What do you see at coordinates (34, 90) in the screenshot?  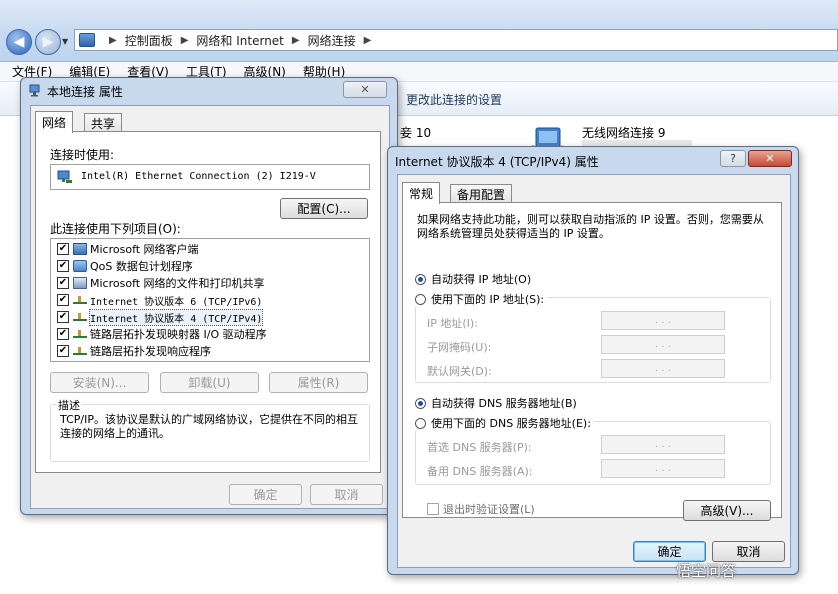 I see `network-adapter-icon` at bounding box center [34, 90].